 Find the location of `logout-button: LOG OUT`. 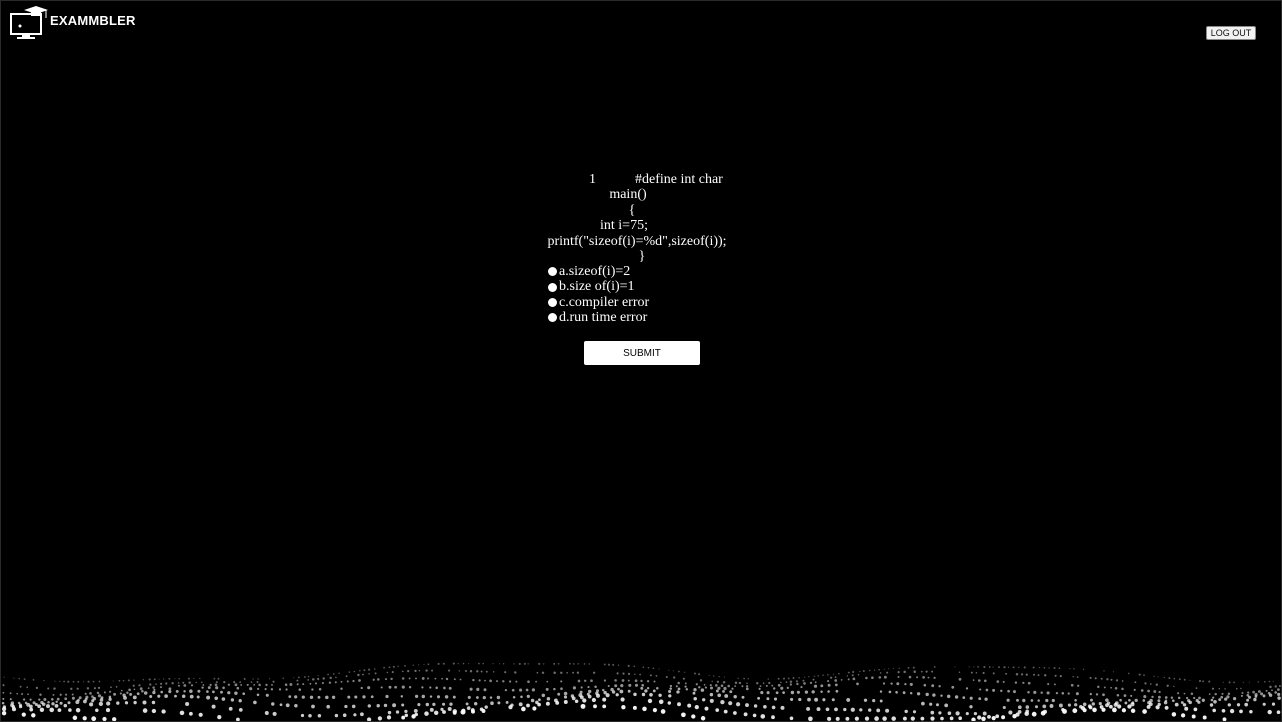

logout-button: LOG OUT is located at coordinates (1231, 33).